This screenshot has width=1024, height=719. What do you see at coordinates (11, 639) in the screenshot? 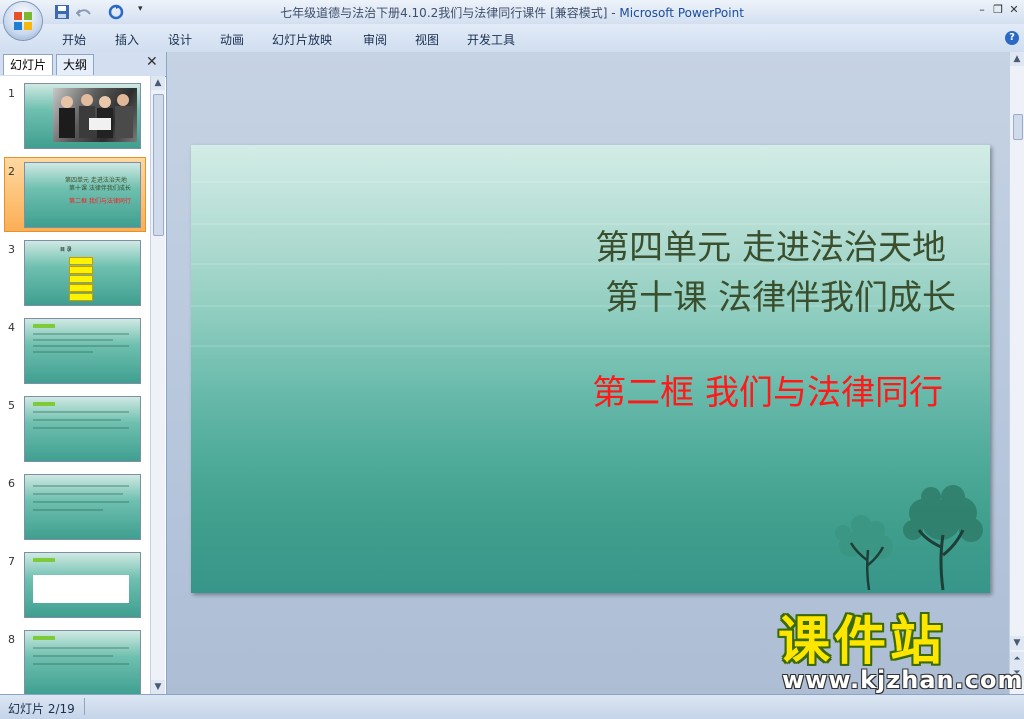
I see `thumb-number: 8` at bounding box center [11, 639].